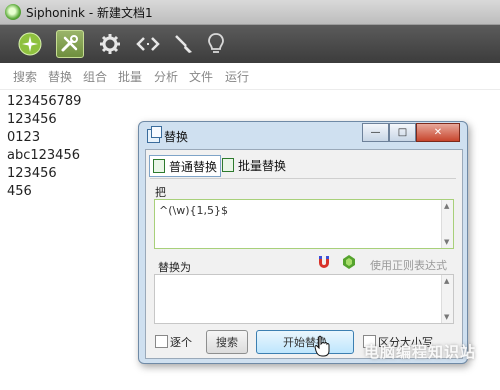 This screenshot has height=390, width=500. I want to click on tab-normal-replace: 普通替换, so click(185, 166).